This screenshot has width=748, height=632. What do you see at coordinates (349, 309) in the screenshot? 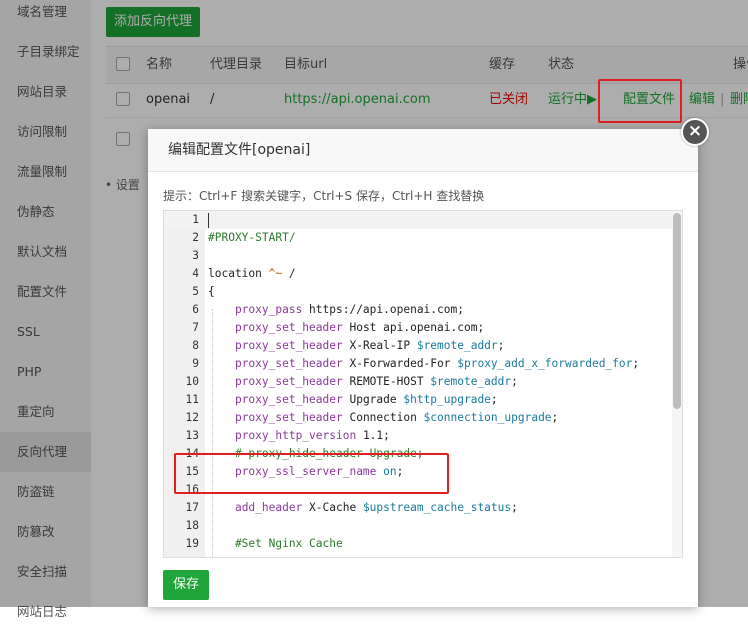
I see `line-code: proxy_pass https://api.openai.com;` at bounding box center [349, 309].